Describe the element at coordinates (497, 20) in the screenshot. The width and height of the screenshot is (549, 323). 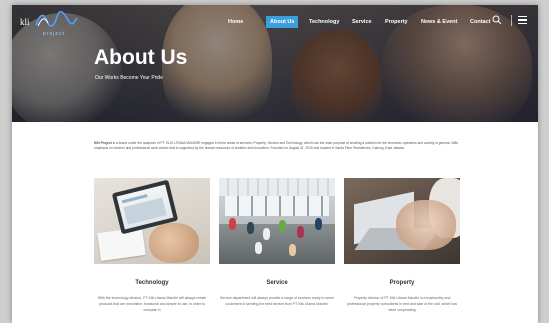
I see `search-icon` at that location.